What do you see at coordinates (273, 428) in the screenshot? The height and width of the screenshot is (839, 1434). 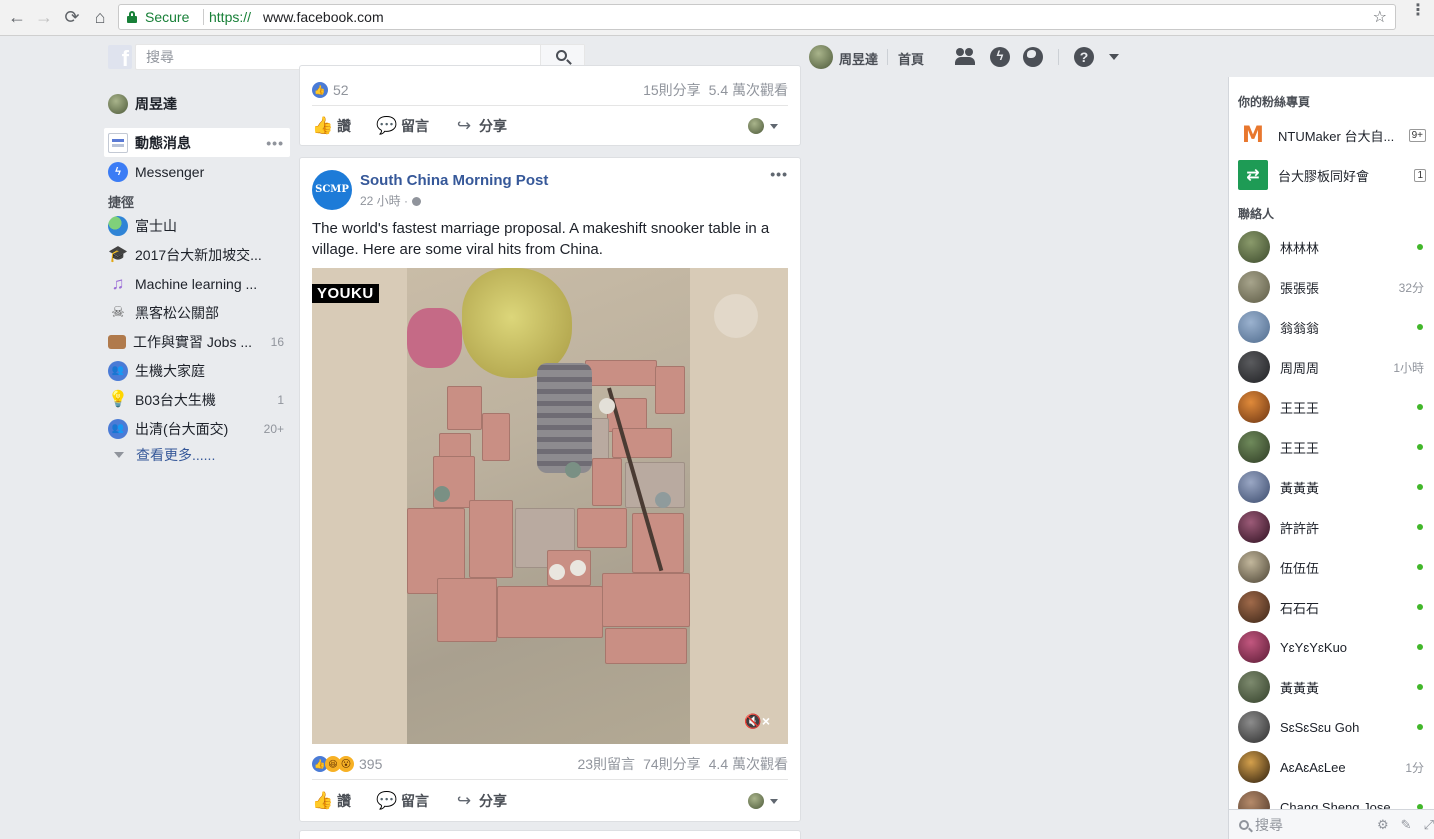 I see `shortcut-count: 20+` at bounding box center [273, 428].